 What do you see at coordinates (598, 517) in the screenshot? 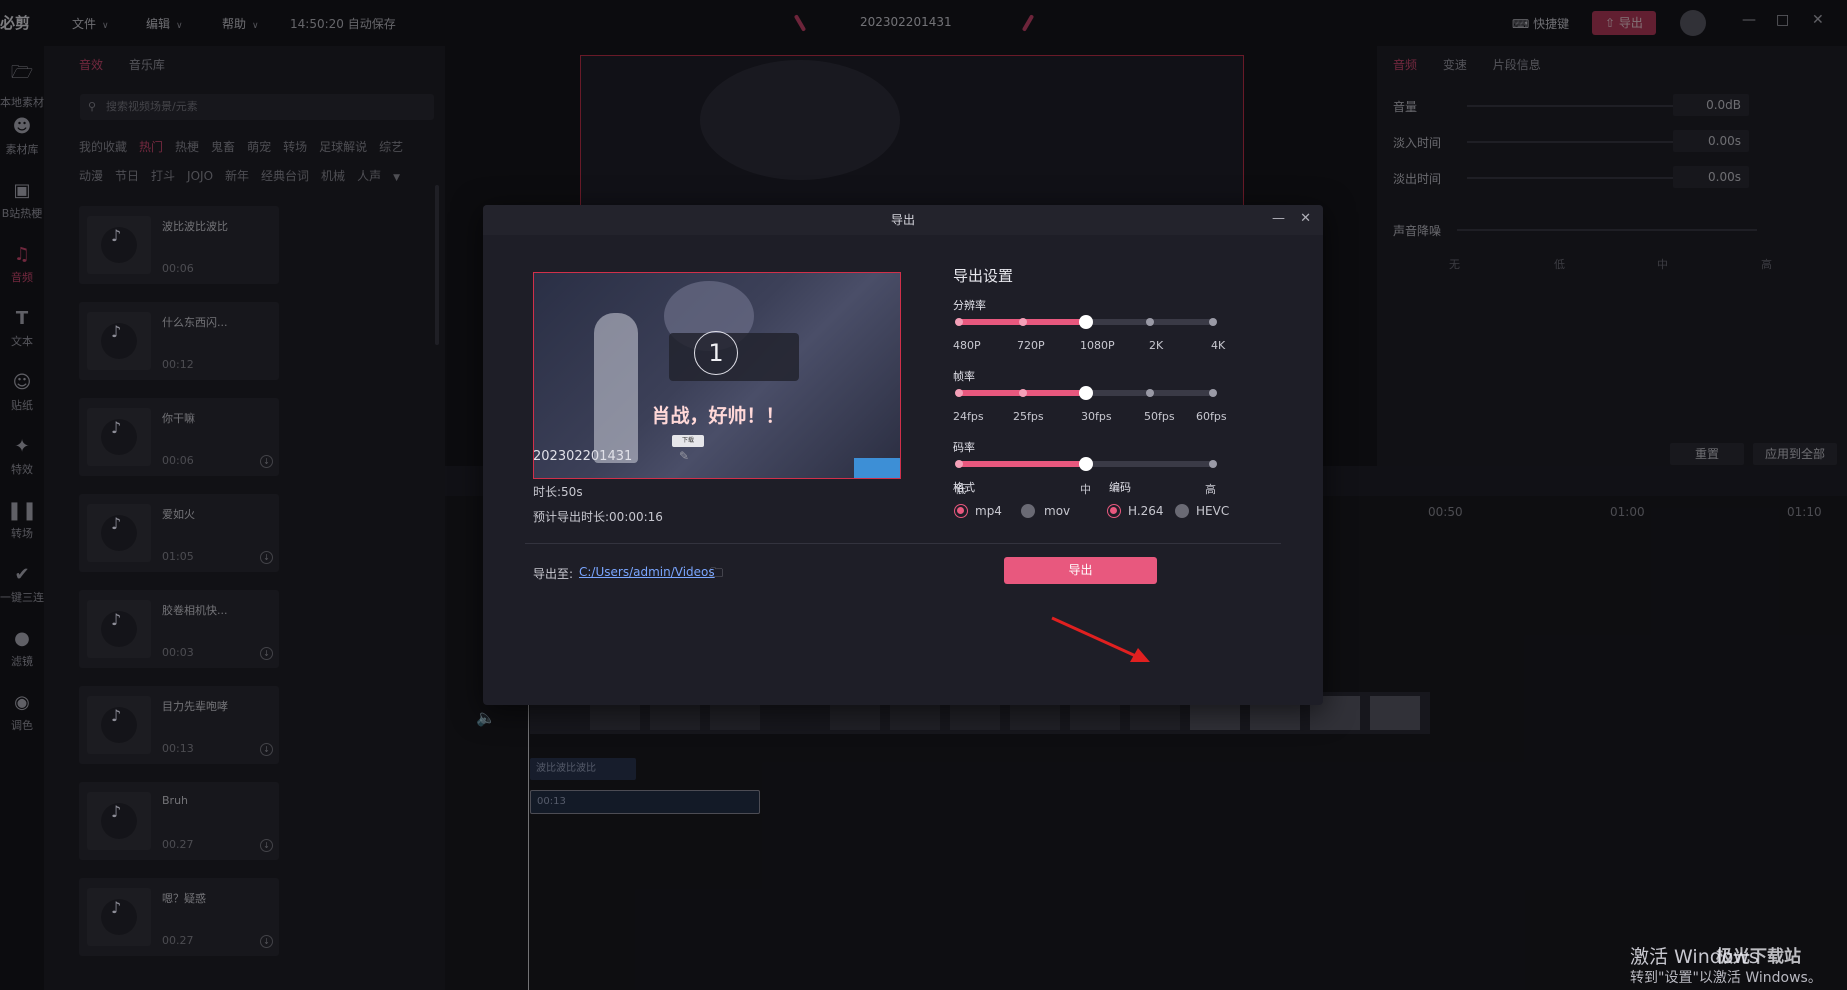
I see `estimated-time-text: 预计导出时长:00:00:16` at bounding box center [598, 517].